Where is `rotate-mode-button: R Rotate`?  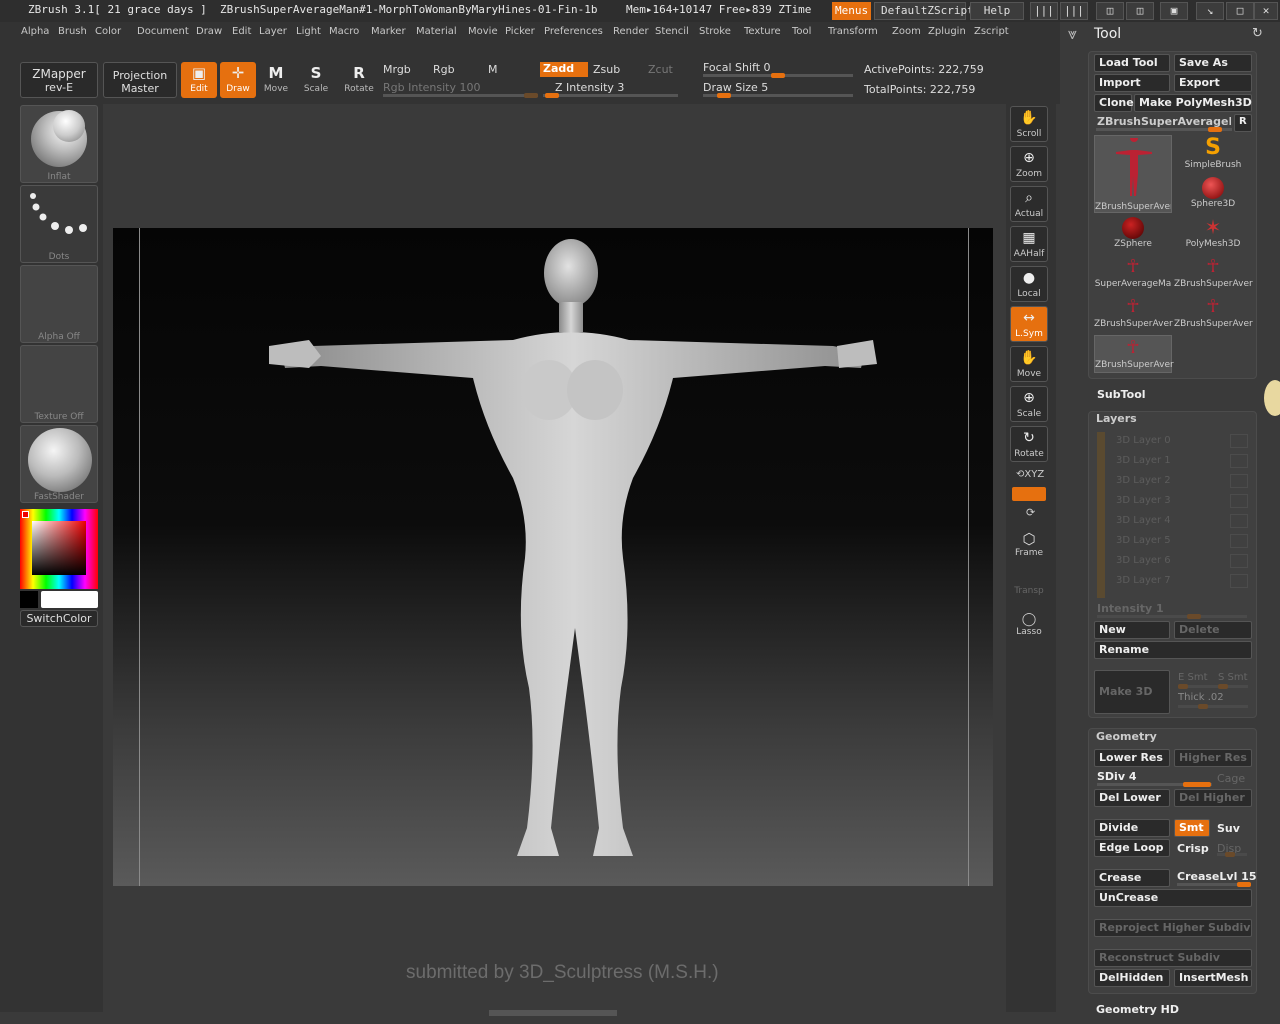
rotate-mode-button: R Rotate is located at coordinates (359, 80).